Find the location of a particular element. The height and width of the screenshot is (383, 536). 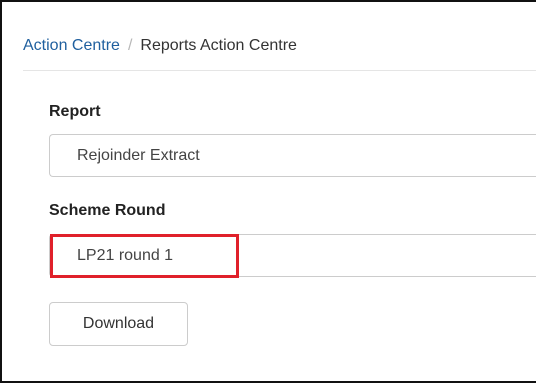

breadcrumb-current-page: Reports Action Centre is located at coordinates (218, 45).